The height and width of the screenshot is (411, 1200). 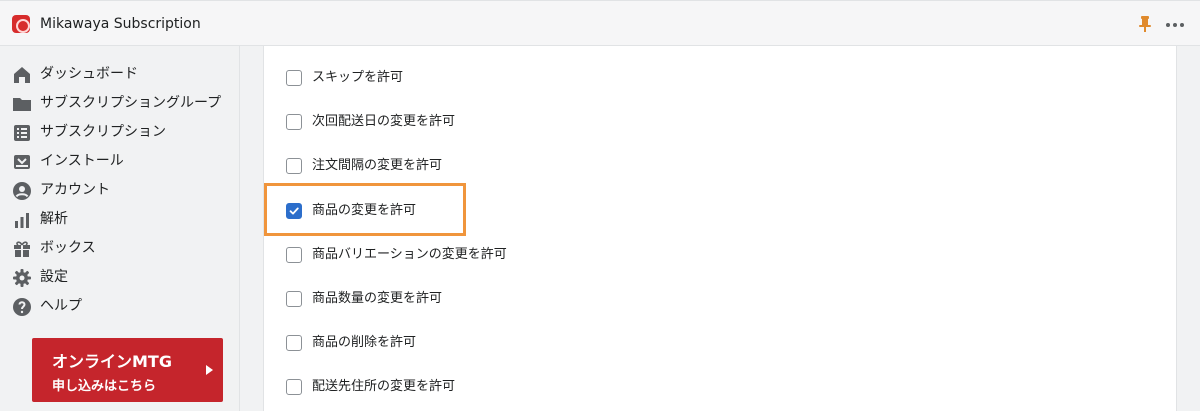 I want to click on arrow-right-icon, so click(x=209, y=370).